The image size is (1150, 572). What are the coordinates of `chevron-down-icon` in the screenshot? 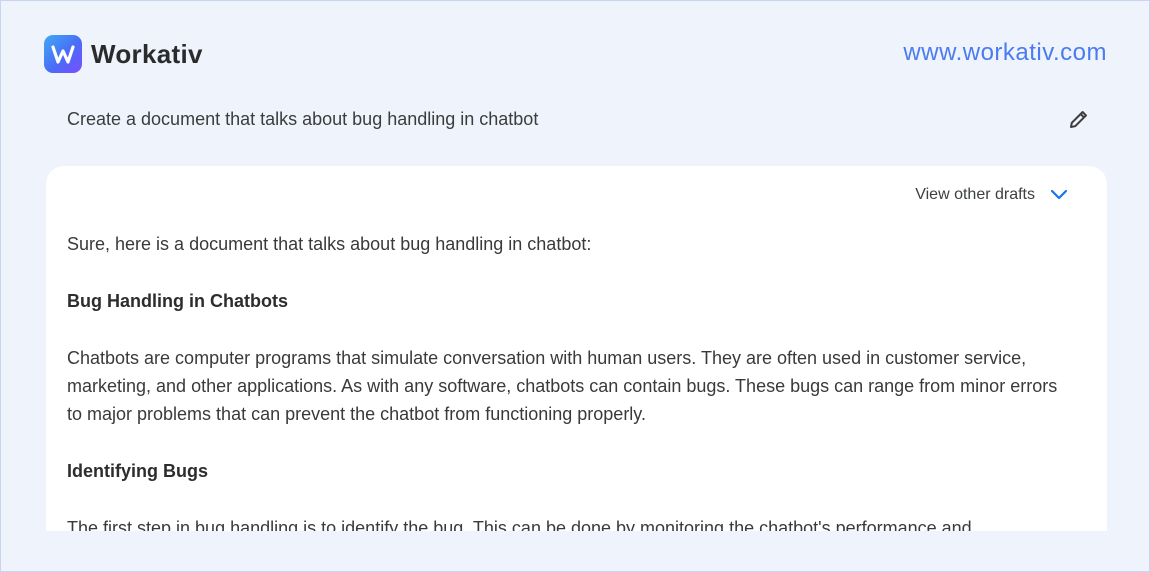 It's located at (1059, 195).